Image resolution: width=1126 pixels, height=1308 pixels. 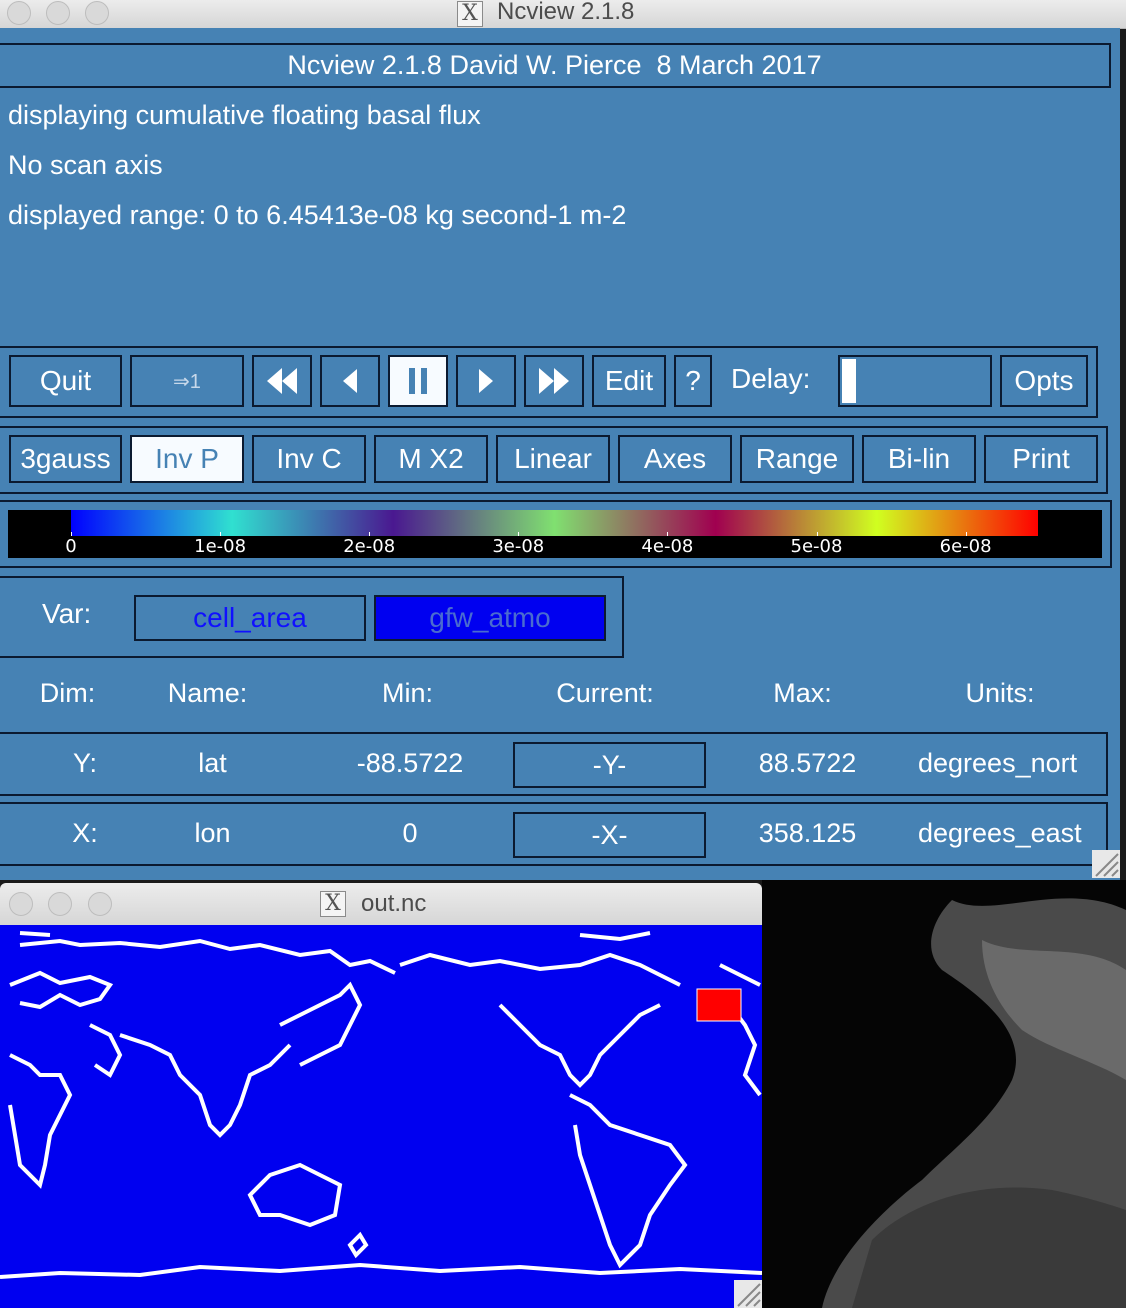 I want to click on colorbar-tick-label: 1e-08, so click(x=220, y=546).